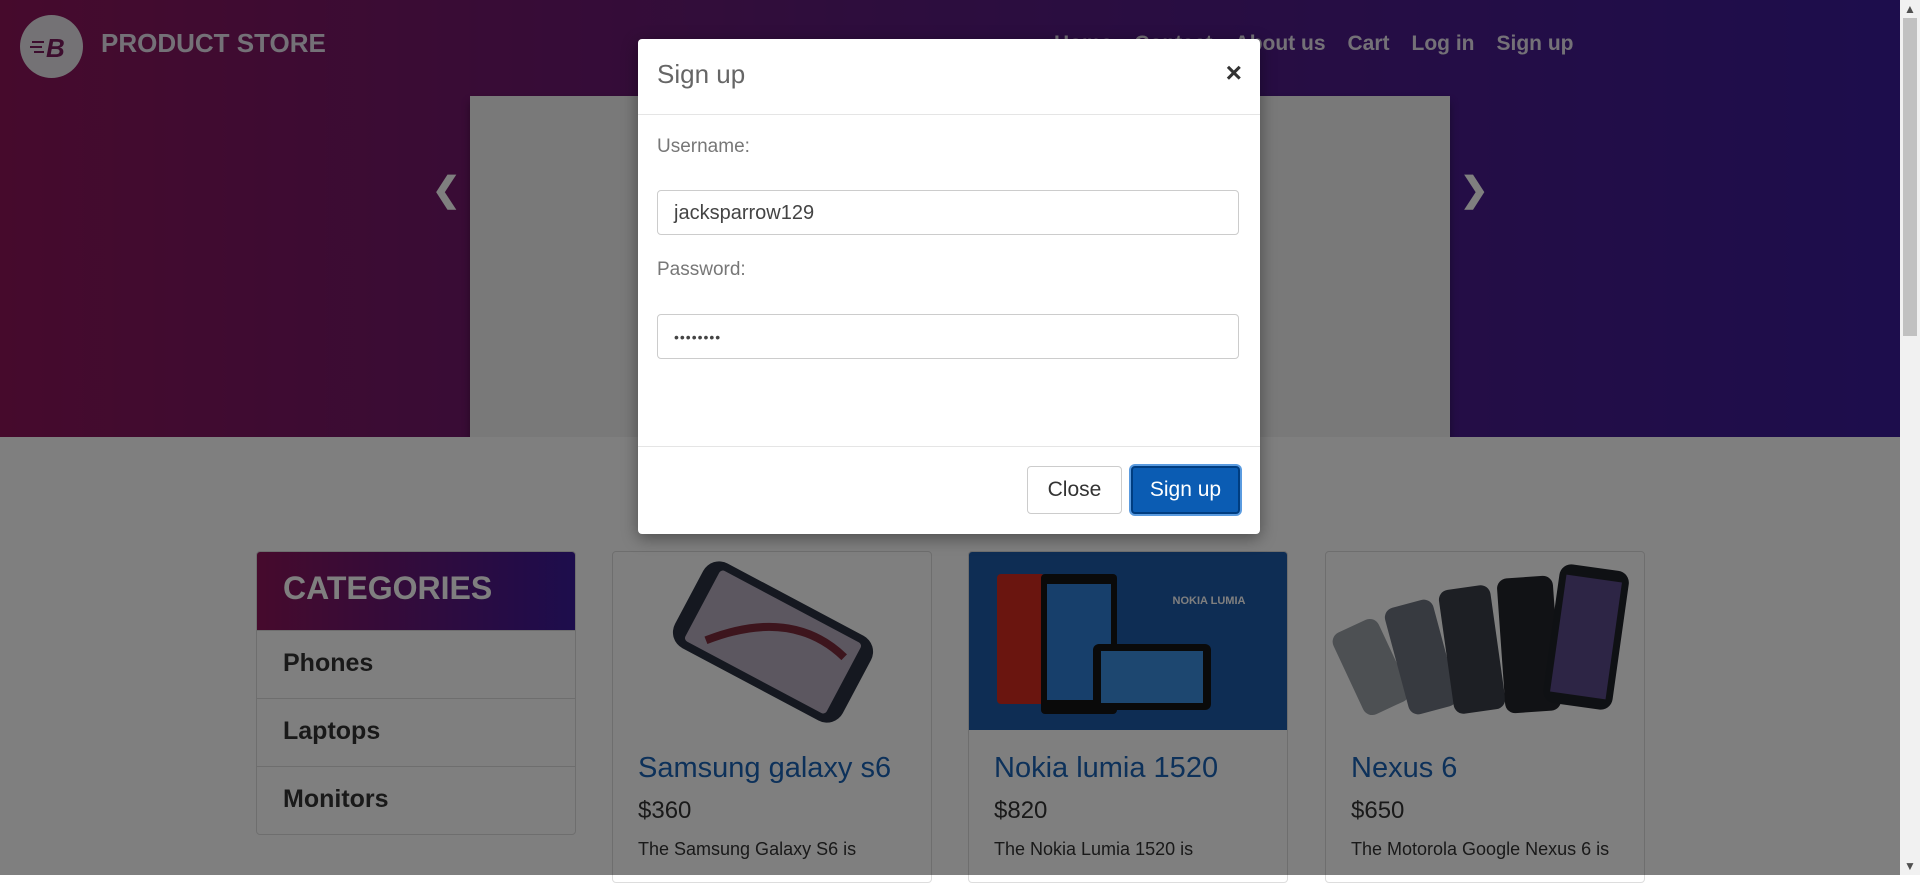 Image resolution: width=1920 pixels, height=883 pixels. I want to click on close-button: Close, so click(1074, 490).